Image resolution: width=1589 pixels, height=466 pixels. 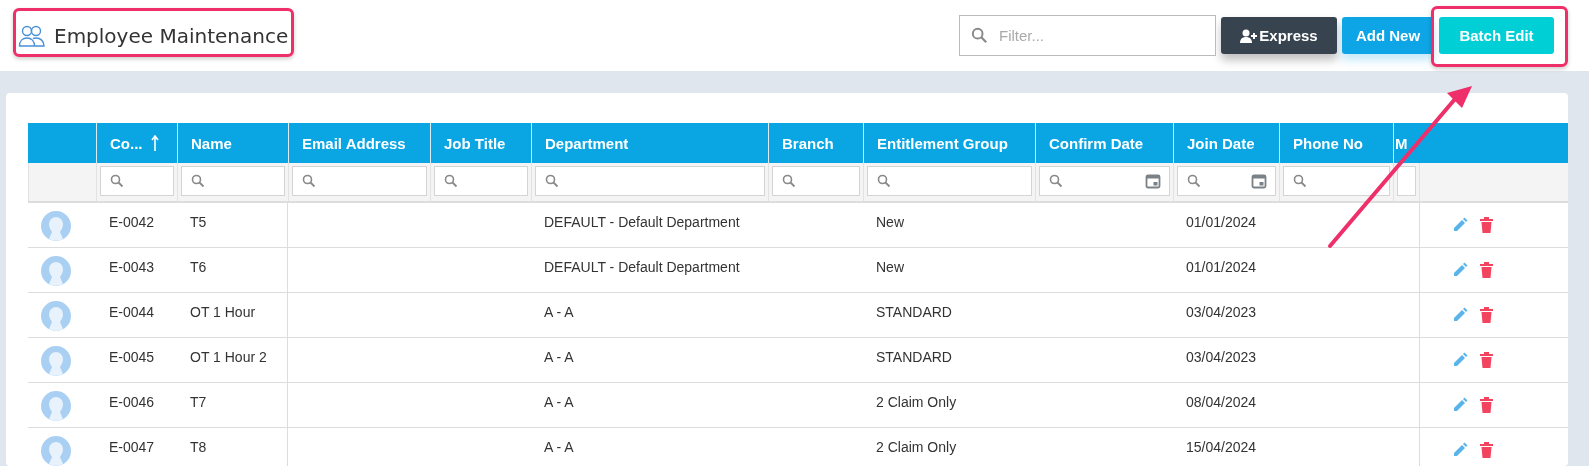 What do you see at coordinates (132, 222) in the screenshot?
I see `table-cell: E-0042` at bounding box center [132, 222].